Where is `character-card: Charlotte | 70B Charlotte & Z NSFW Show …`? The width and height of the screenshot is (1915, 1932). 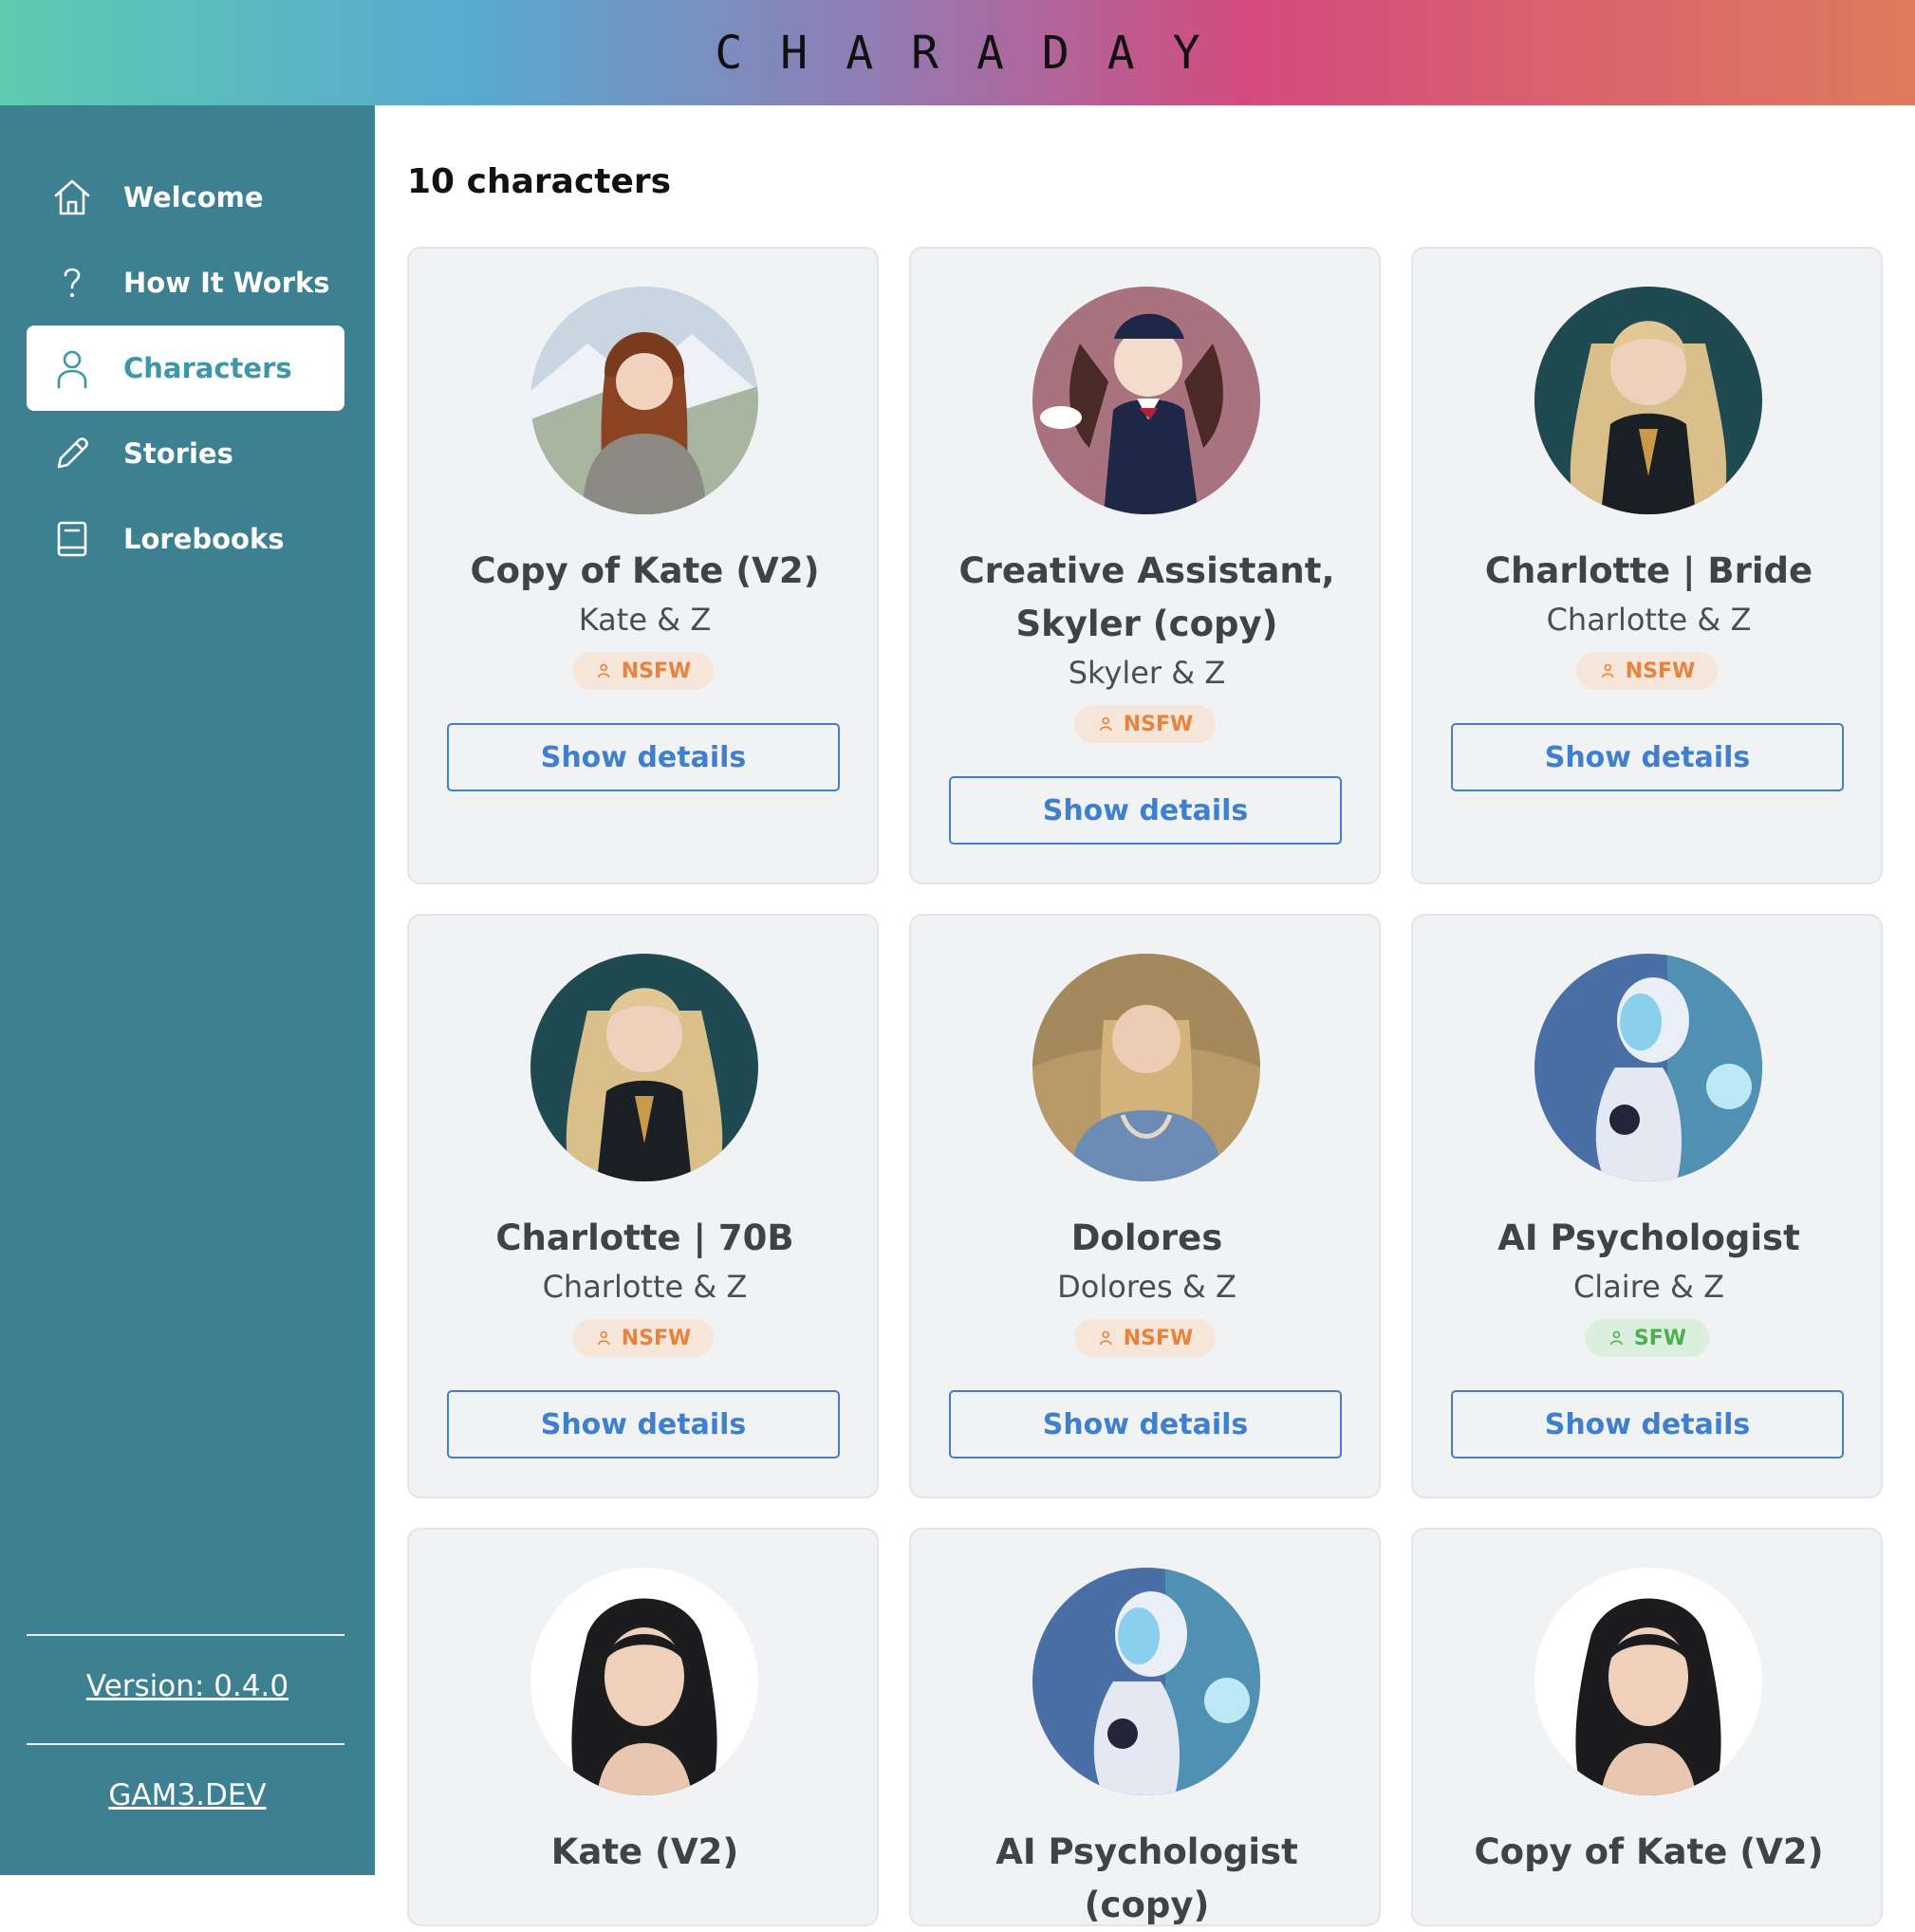
character-card: Charlotte | 70B Charlotte & Z NSFW Show … is located at coordinates (643, 1206).